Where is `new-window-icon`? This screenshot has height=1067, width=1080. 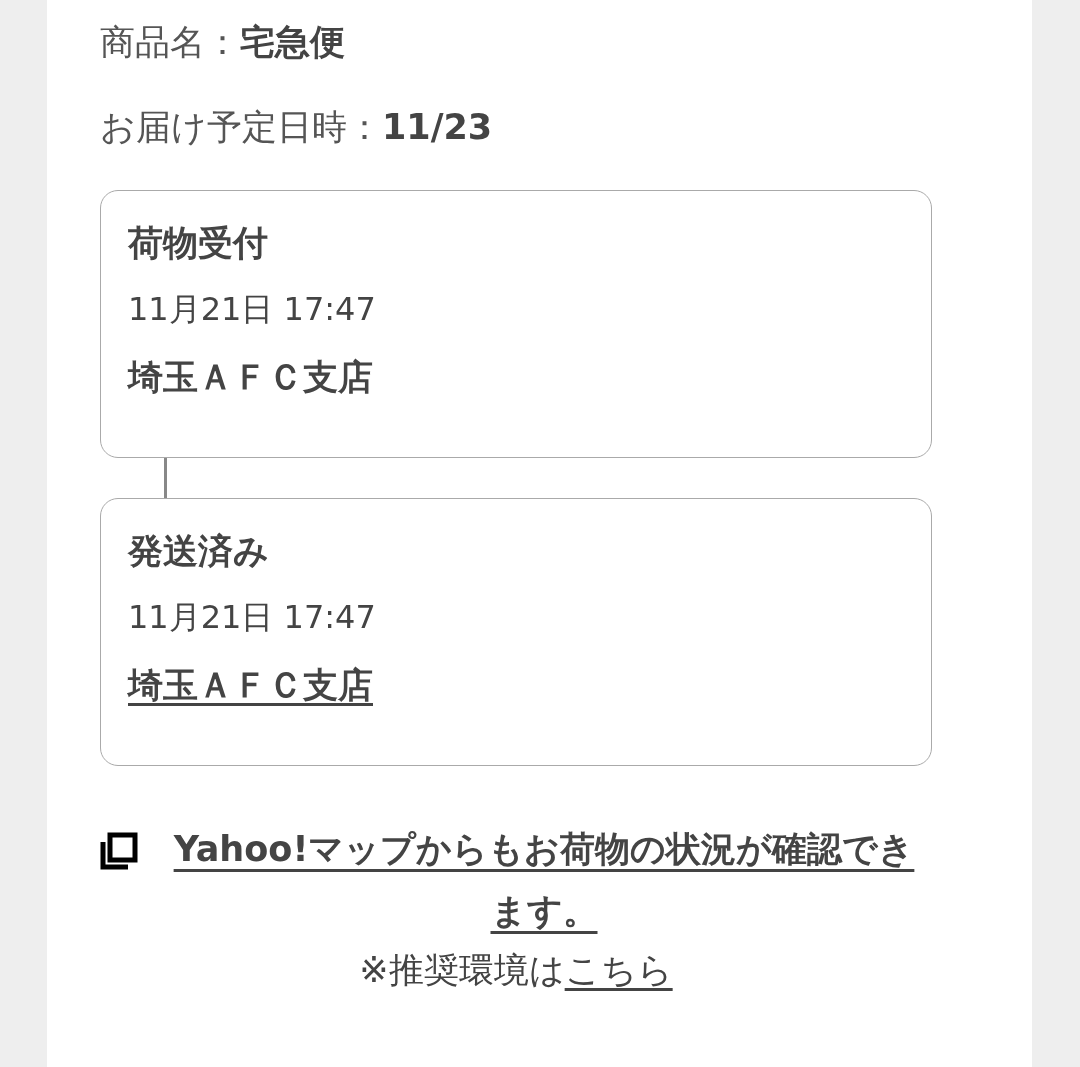 new-window-icon is located at coordinates (119, 851).